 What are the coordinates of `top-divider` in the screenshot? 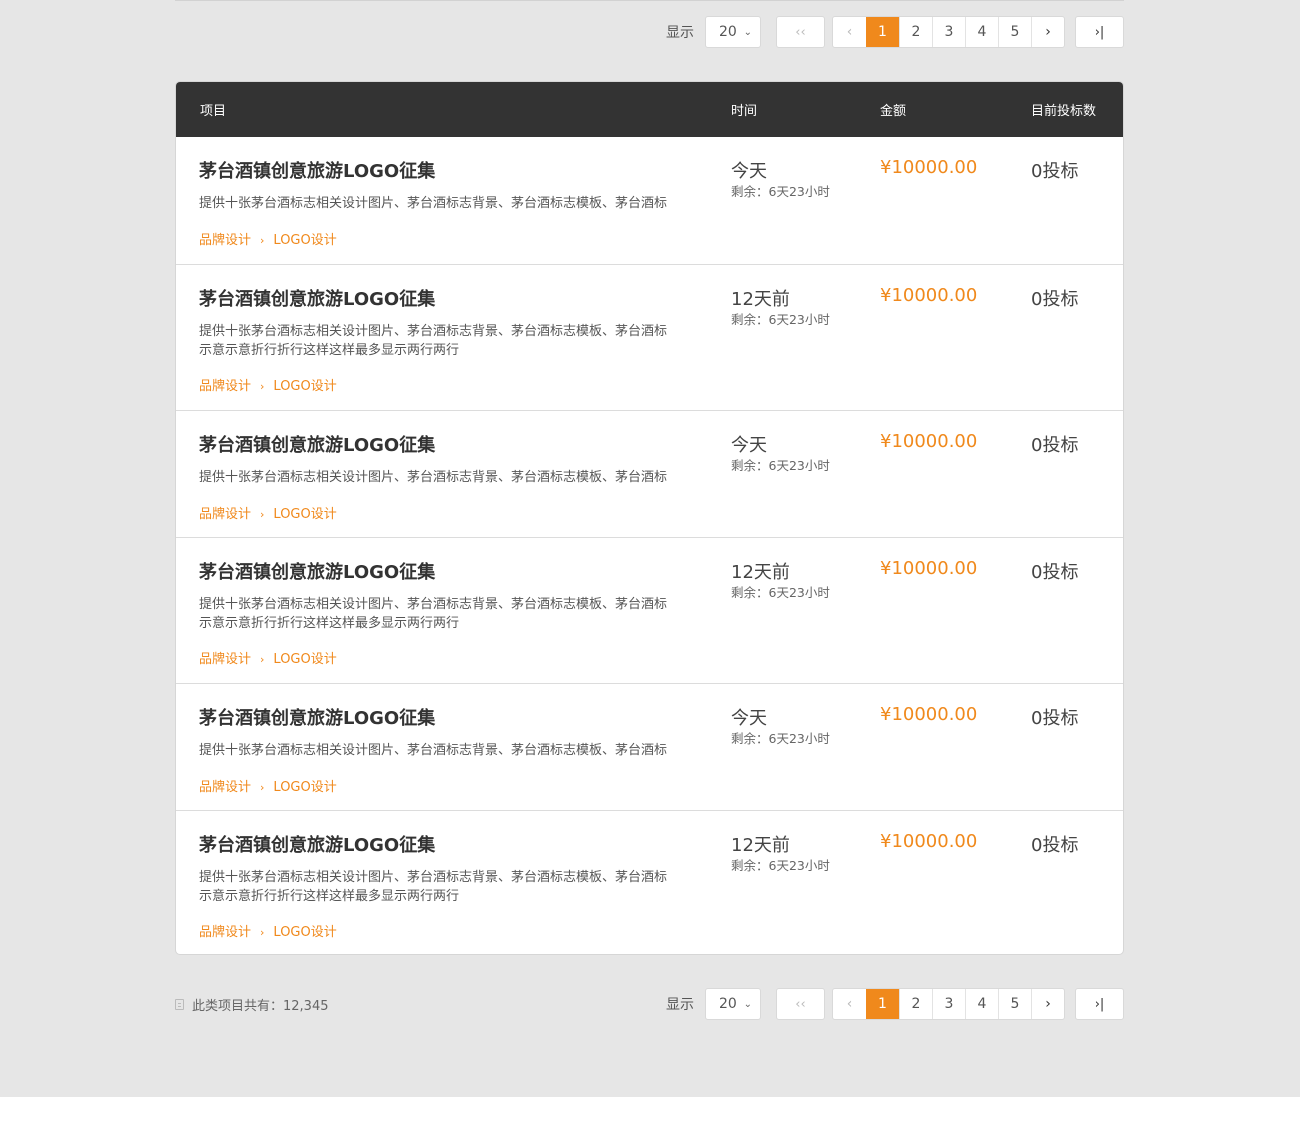 It's located at (649, 0).